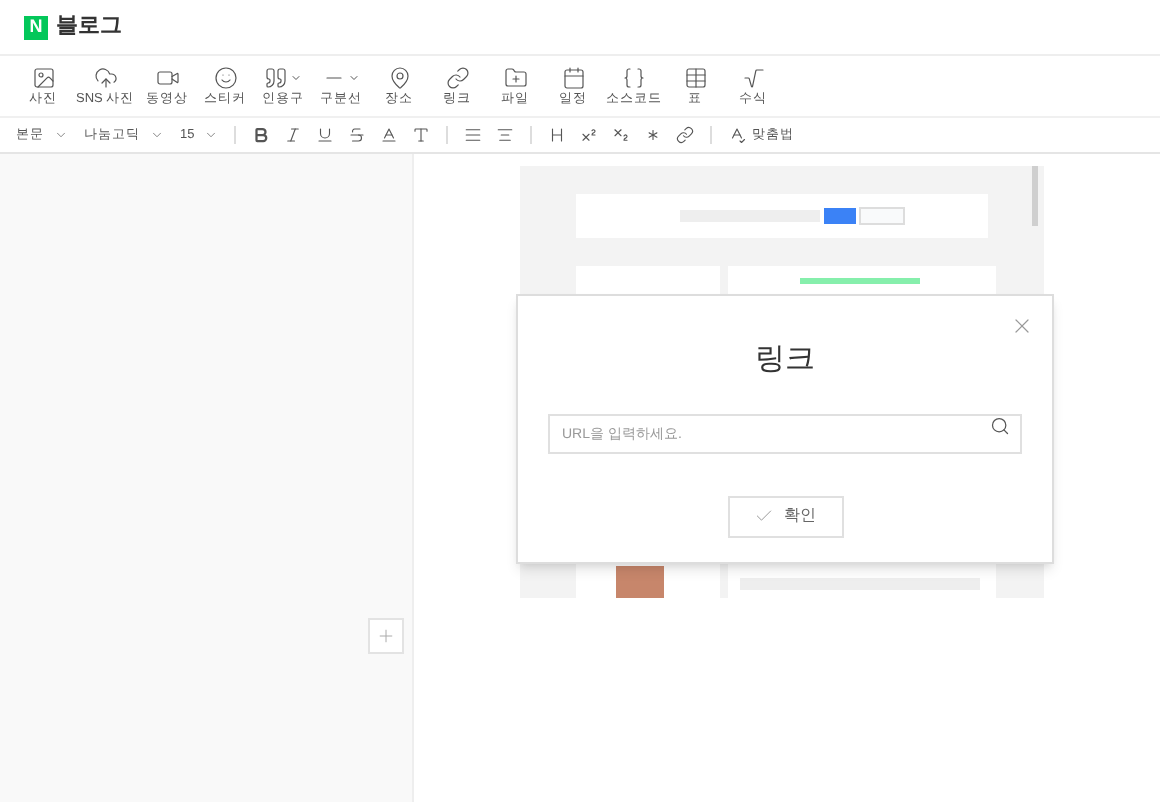  I want to click on table-icon, so click(695, 77).